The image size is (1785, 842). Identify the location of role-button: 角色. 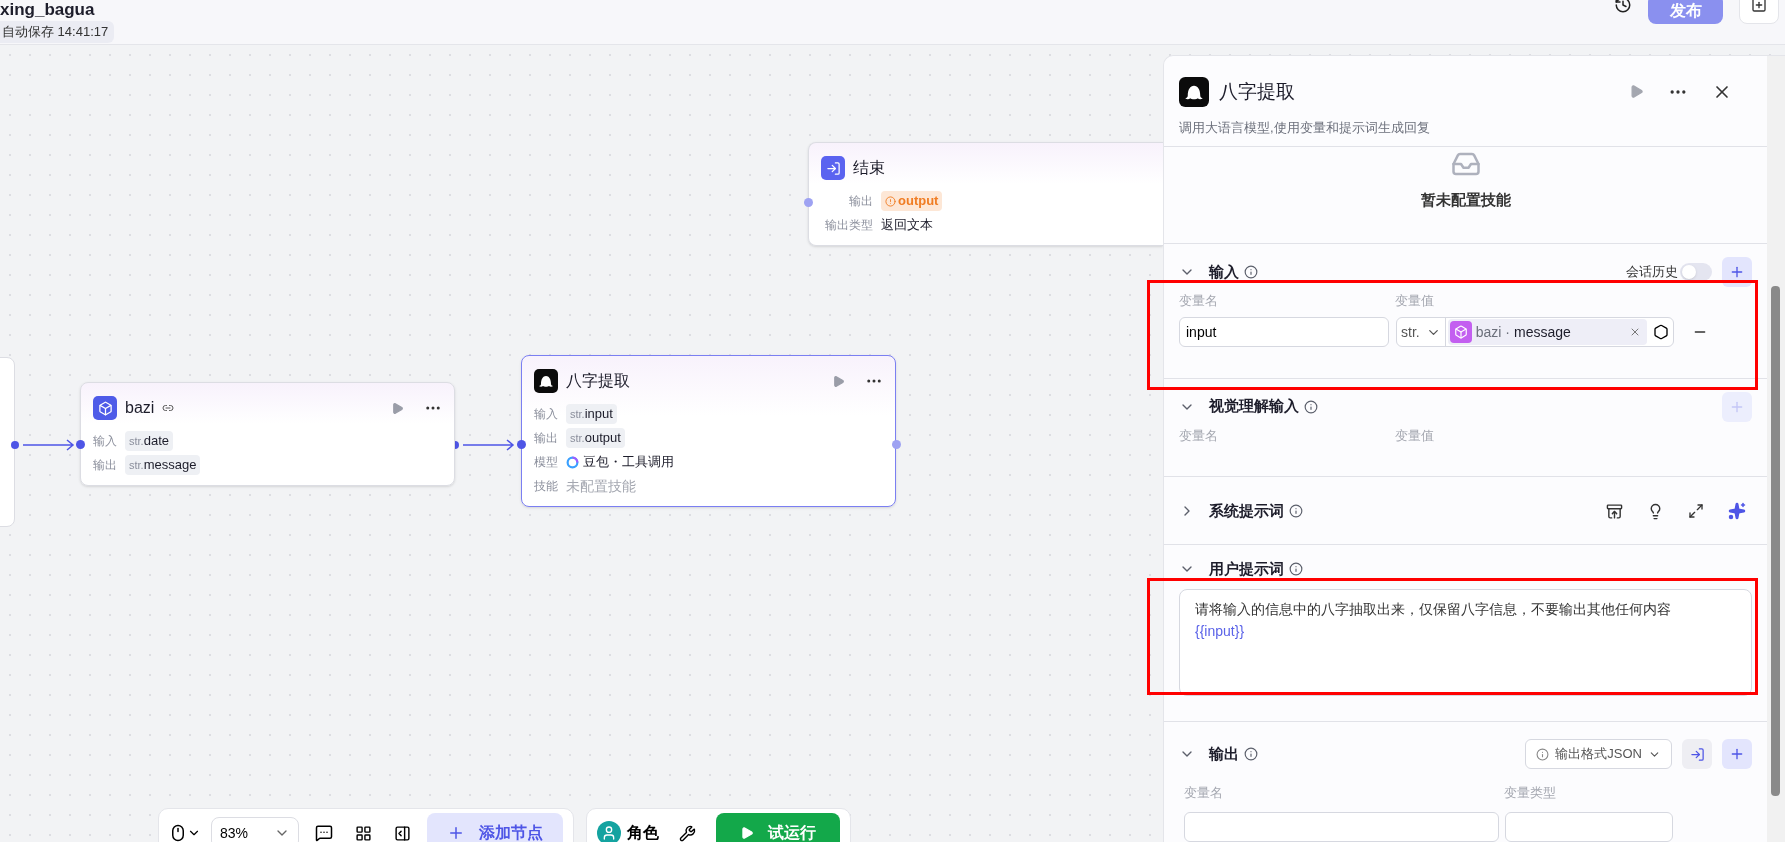
(628, 831).